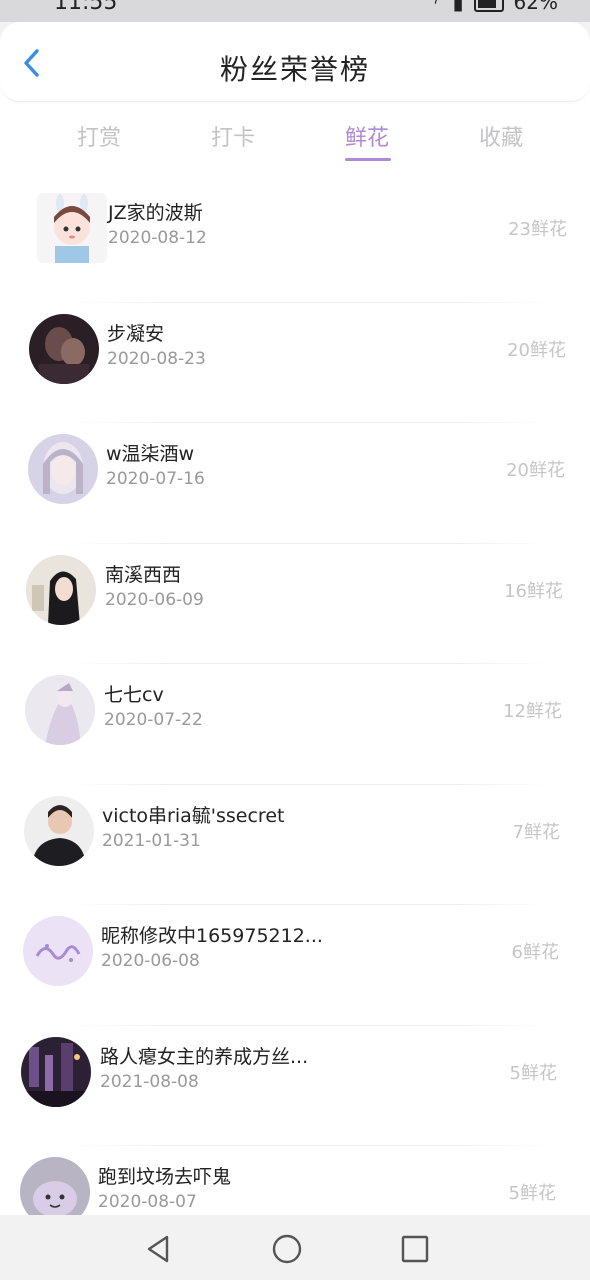 This screenshot has width=590, height=1280. What do you see at coordinates (193, 815) in the screenshot?
I see `fan-name: victo串ria毓'ssecret` at bounding box center [193, 815].